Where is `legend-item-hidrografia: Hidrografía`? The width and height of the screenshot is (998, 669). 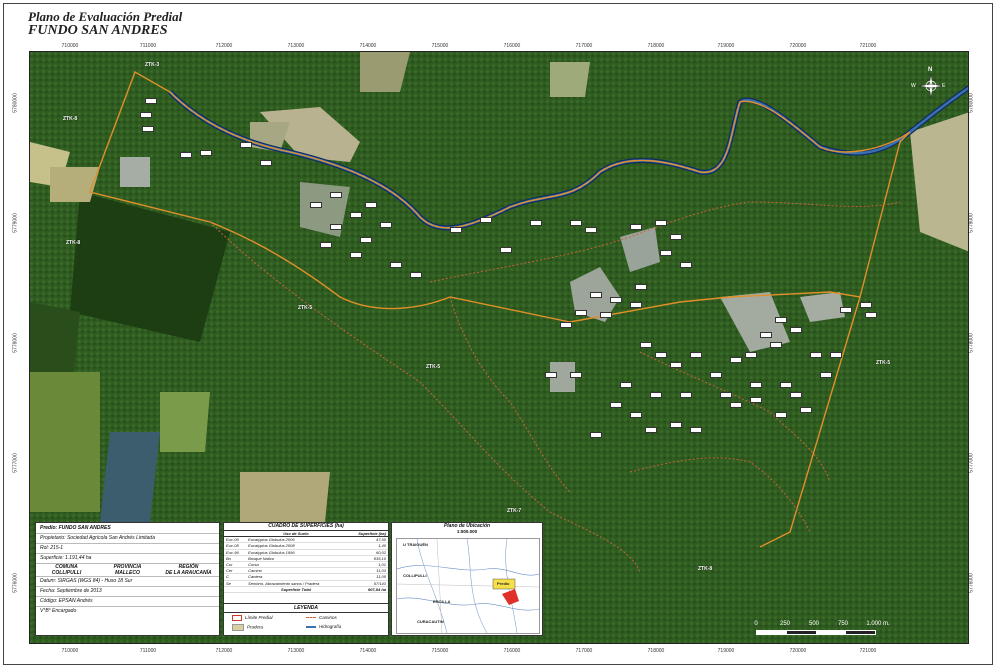 legend-item-hidrografia: Hidrografía is located at coordinates (343, 627).